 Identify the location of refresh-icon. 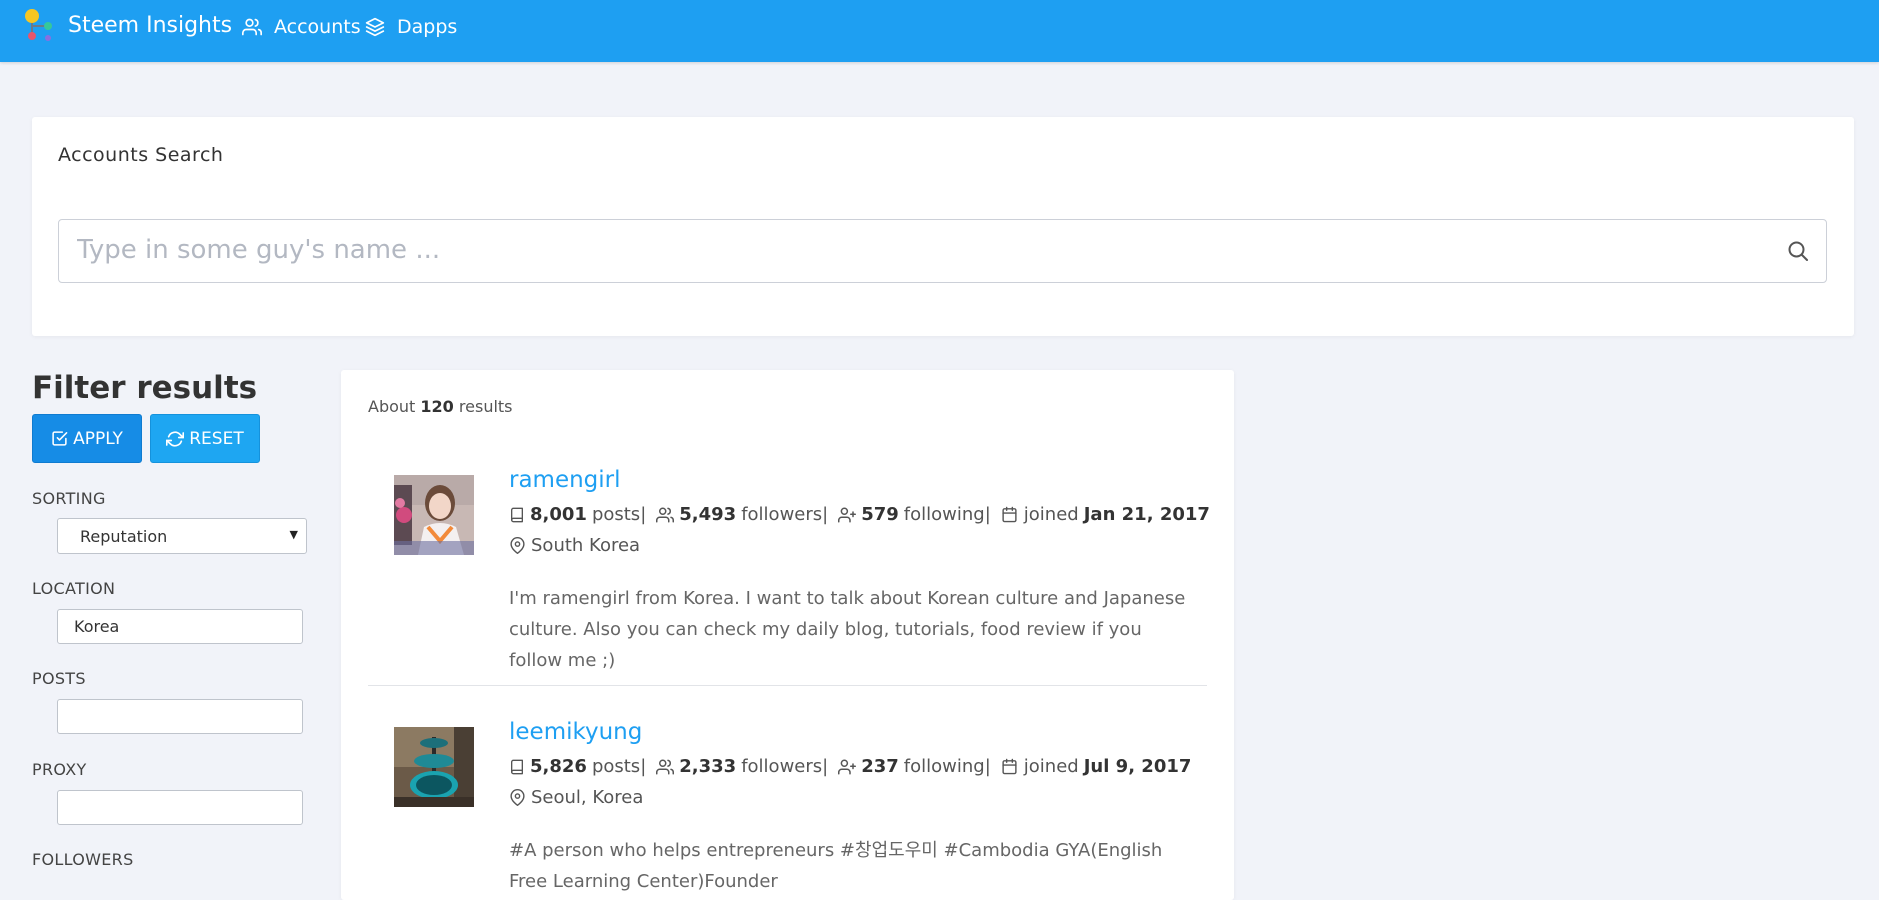
(175, 438).